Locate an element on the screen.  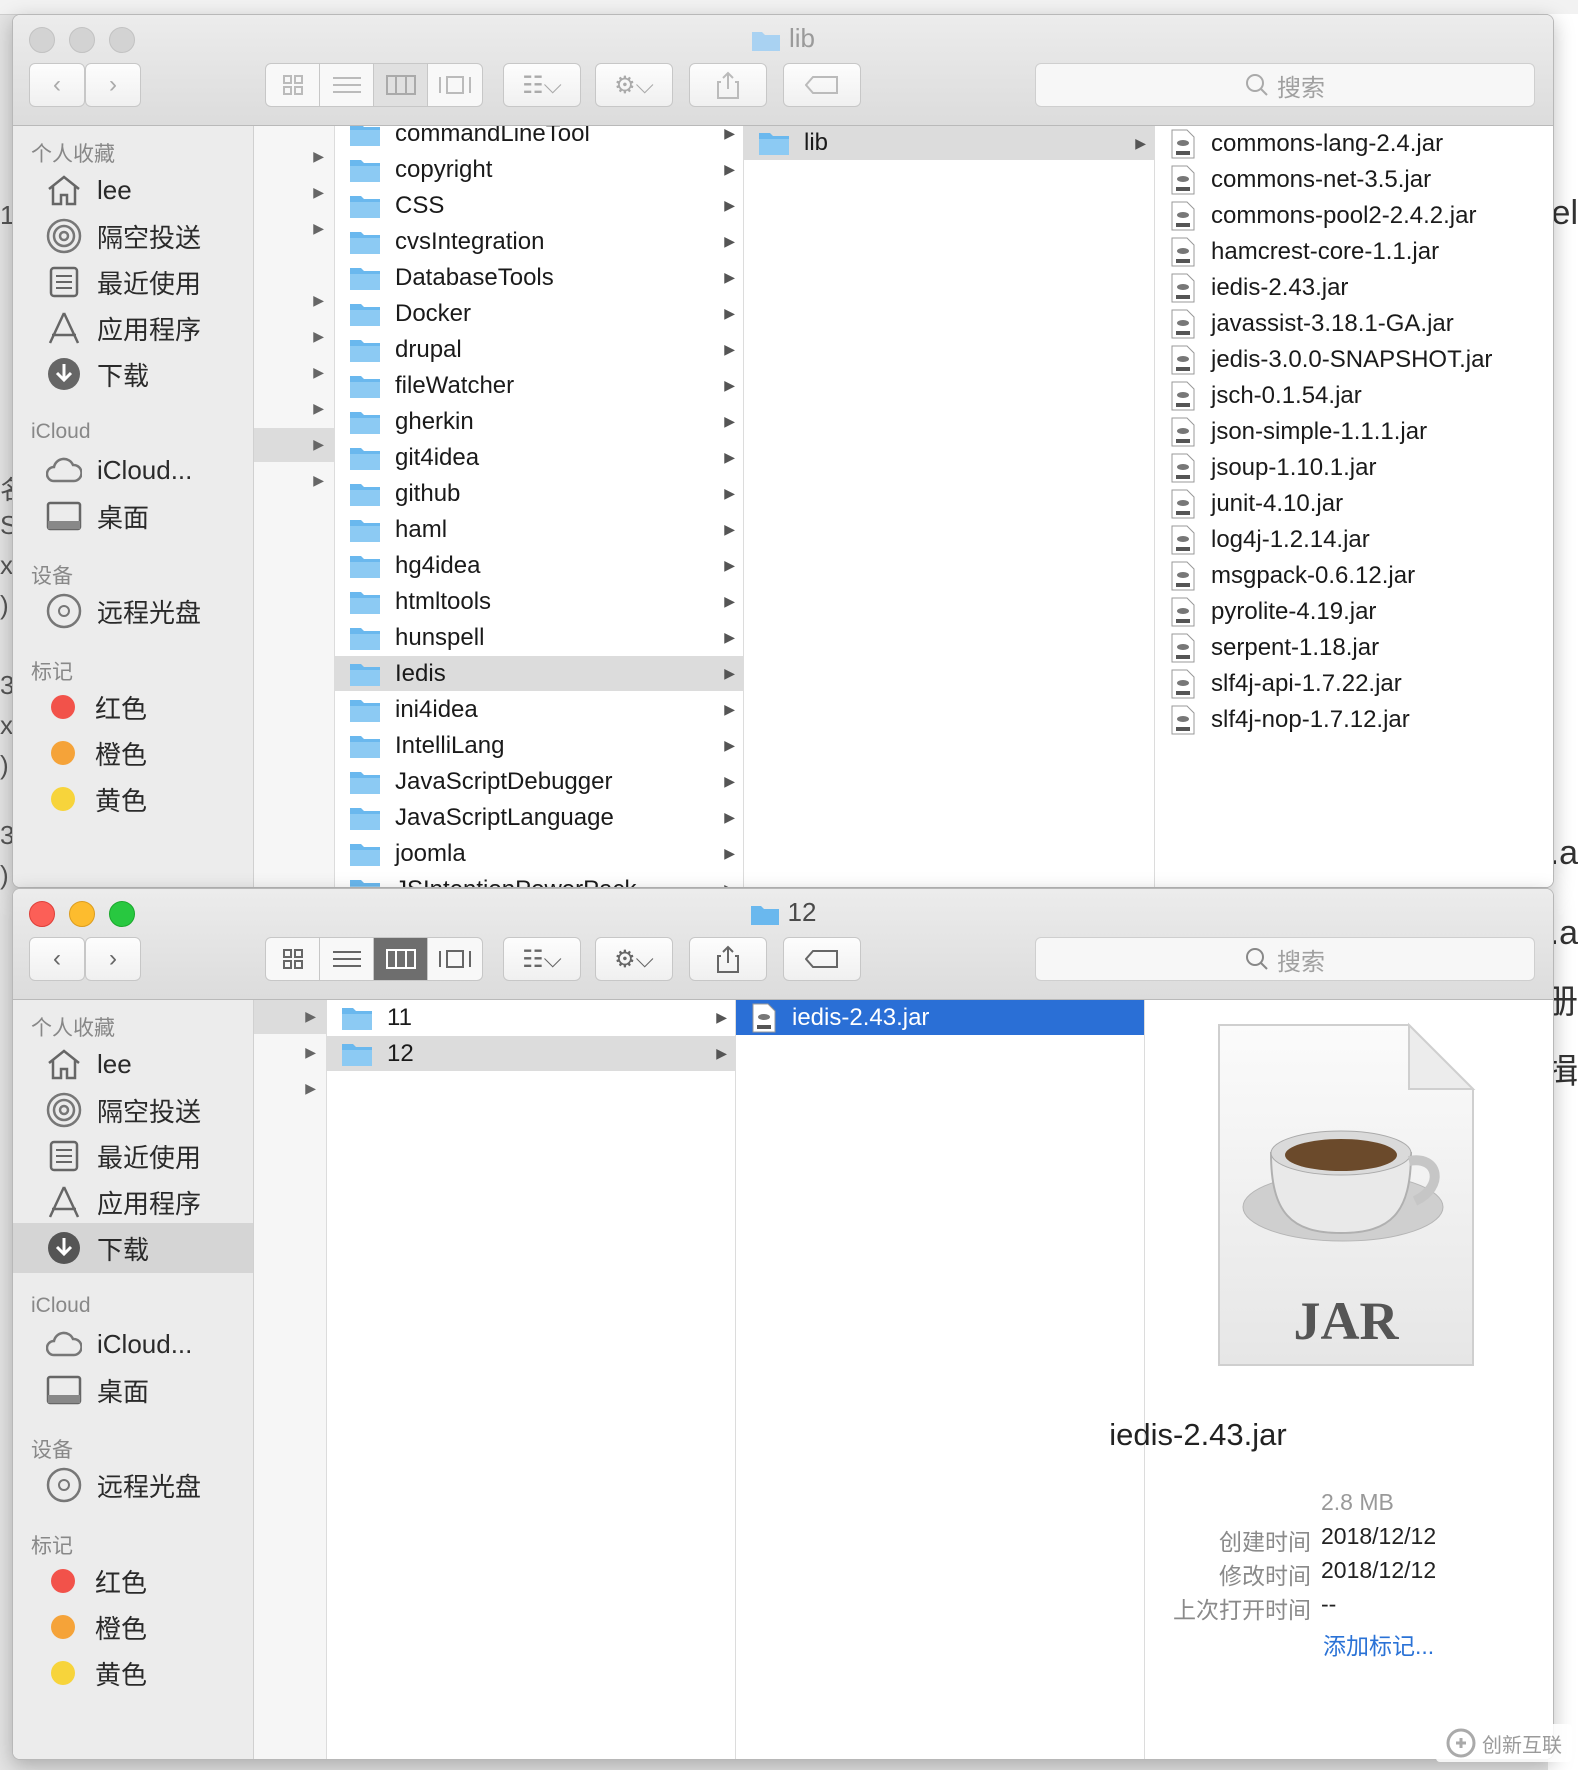
parent-column: ▶ ▶ ▶ ▶ ▶ ▶ ▶ ▶ ▶ is located at coordinates (294, 506).